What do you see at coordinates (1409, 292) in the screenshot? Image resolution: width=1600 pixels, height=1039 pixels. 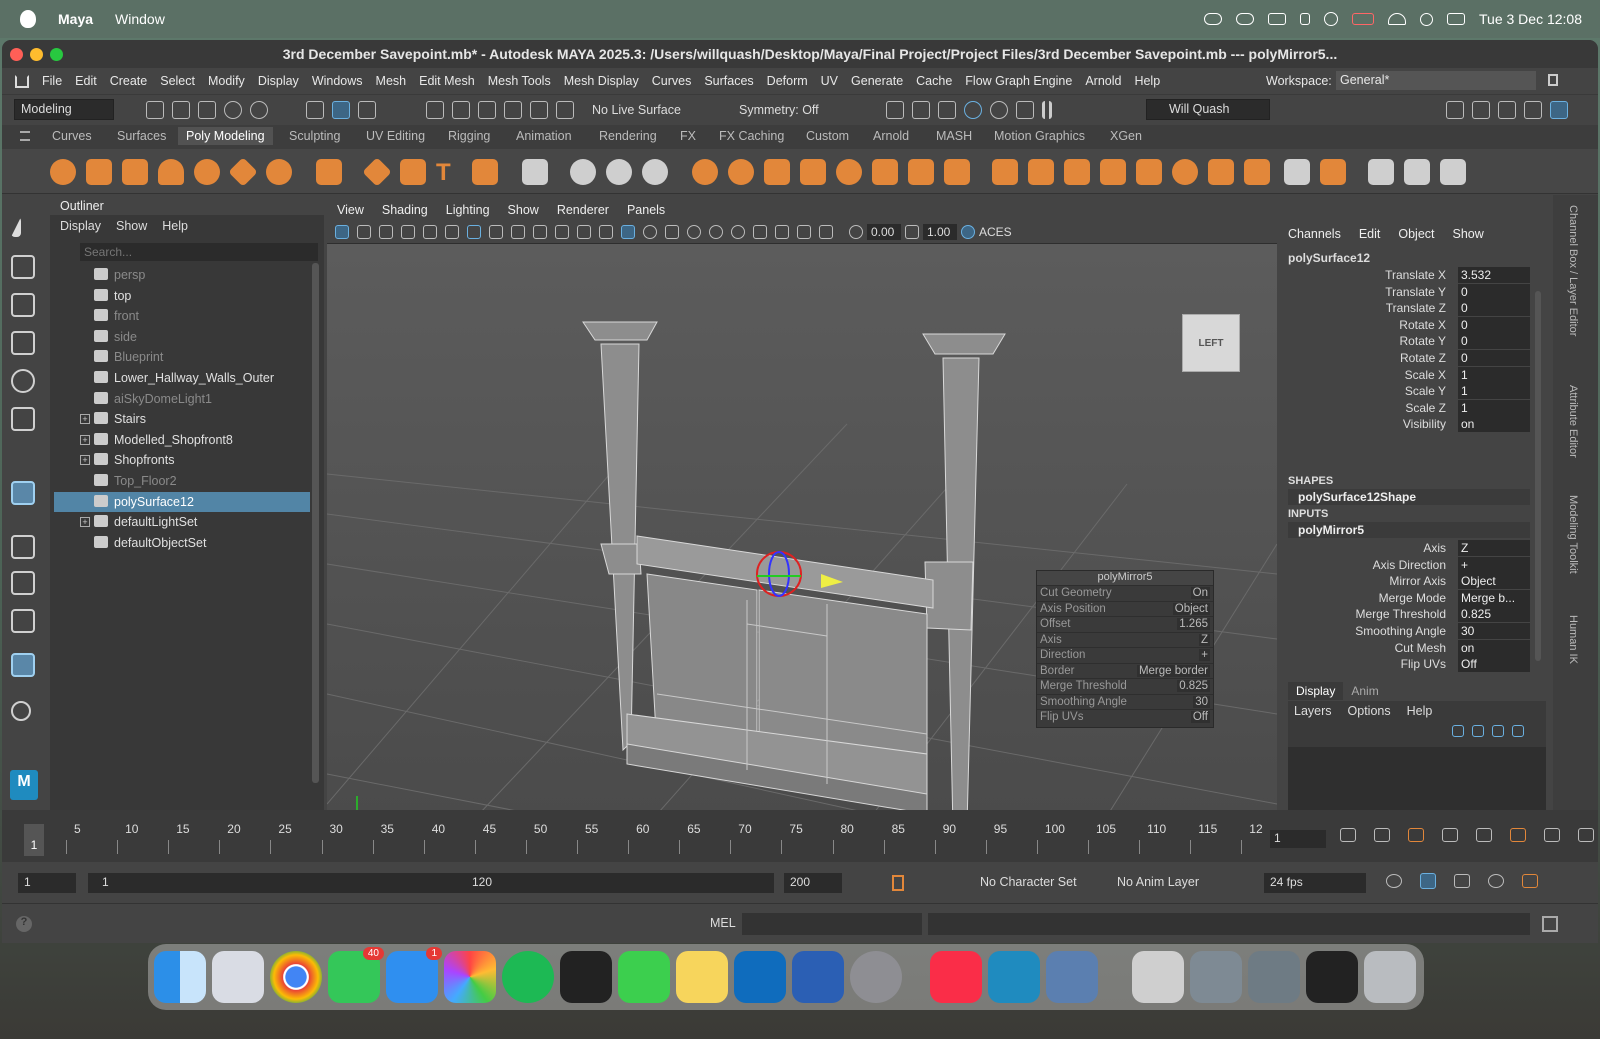 I see `channel-row: Translate Y 0` at bounding box center [1409, 292].